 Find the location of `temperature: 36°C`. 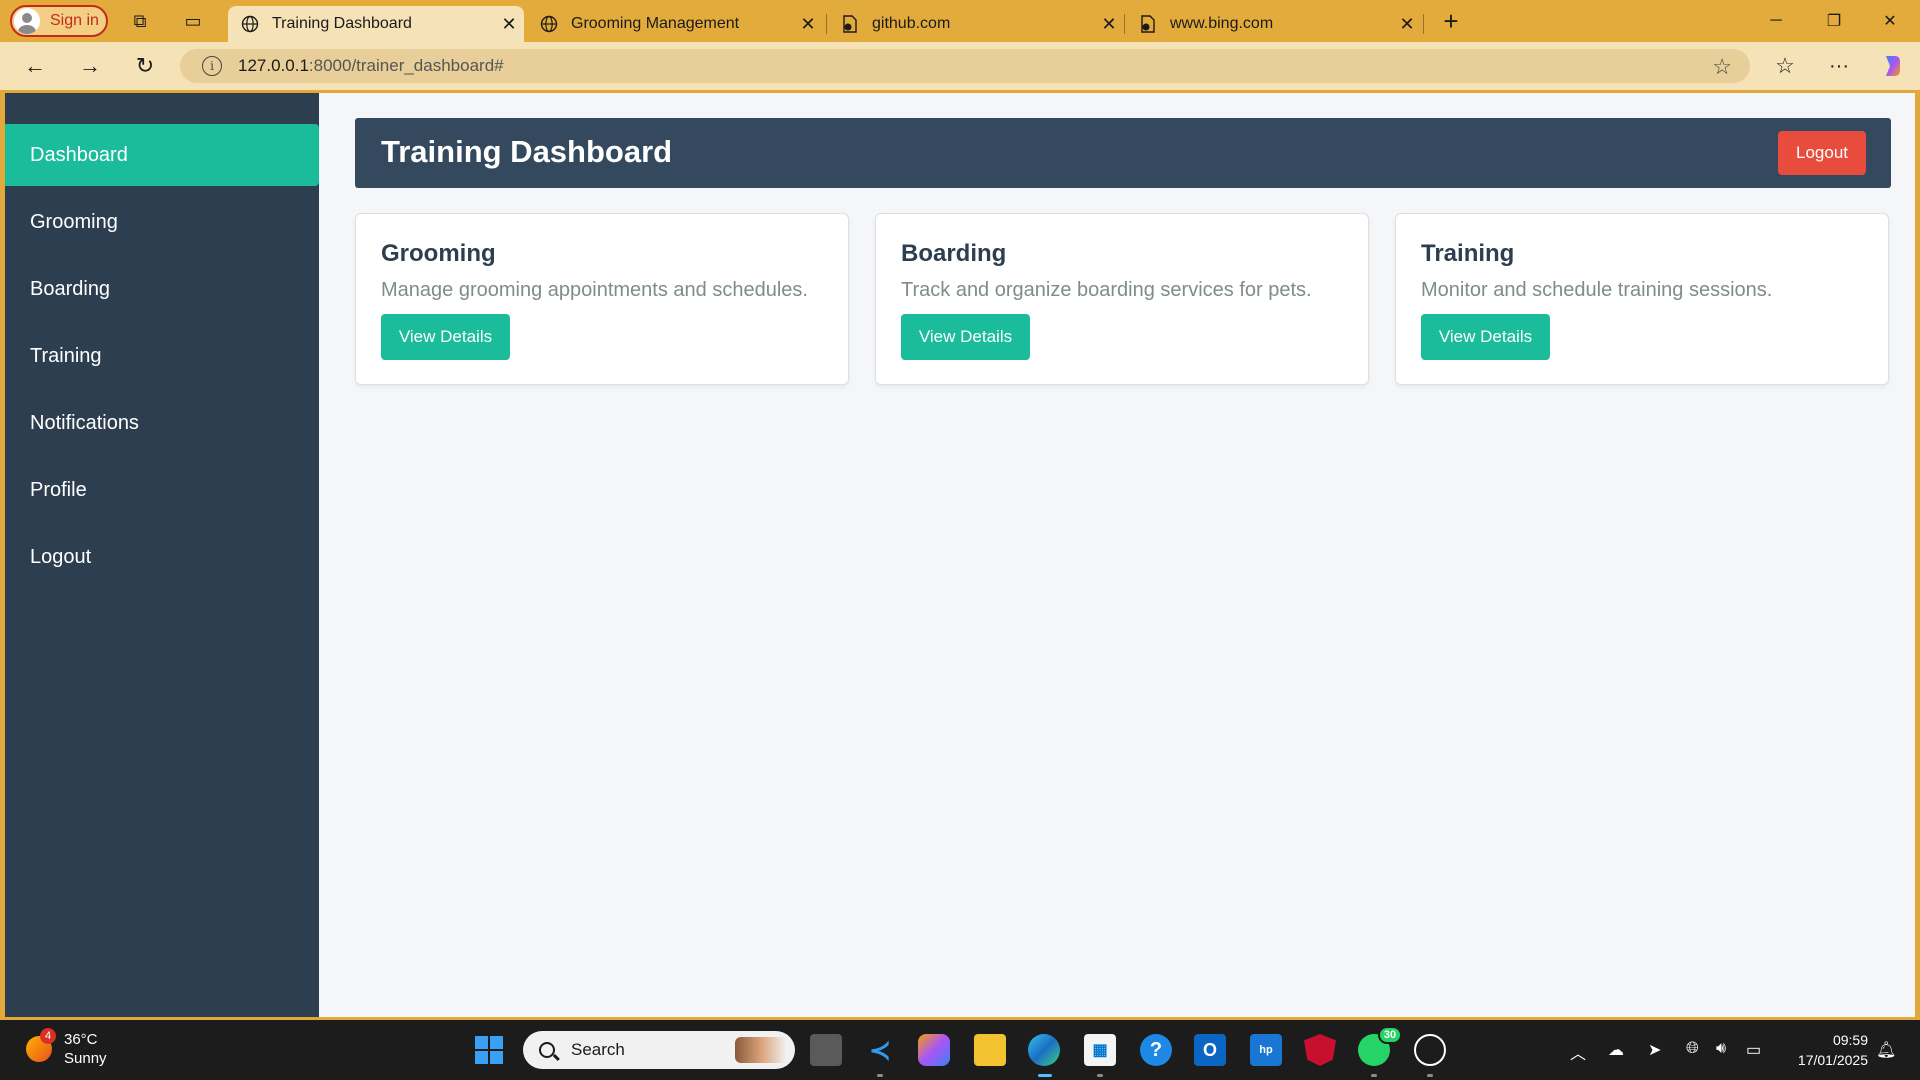

temperature: 36°C is located at coordinates (81, 1039).